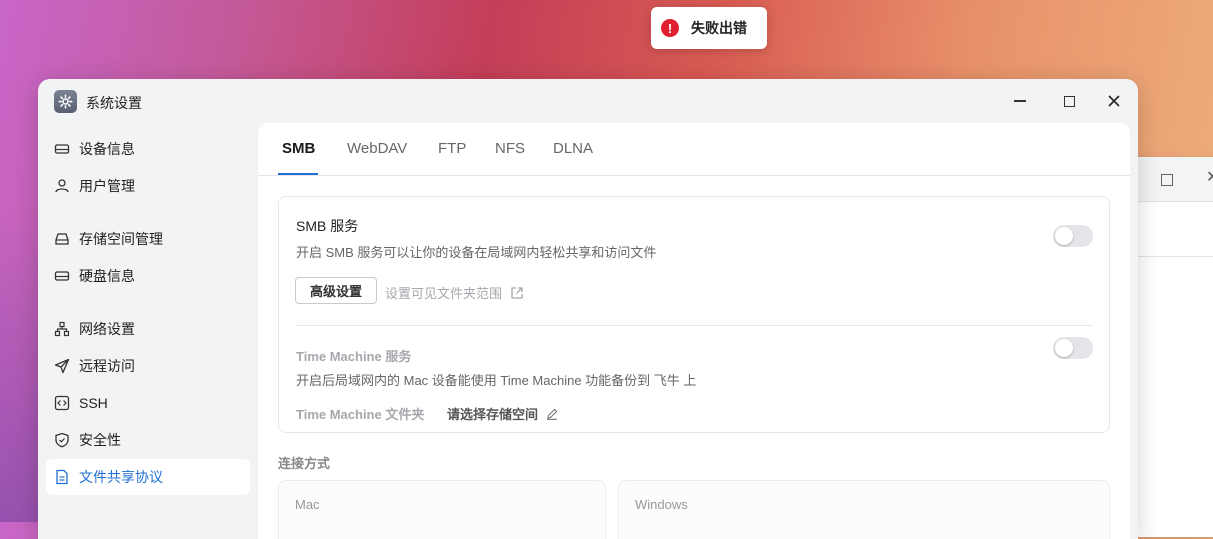 The width and height of the screenshot is (1213, 539). Describe the element at coordinates (670, 28) in the screenshot. I see `error-icon: !` at that location.